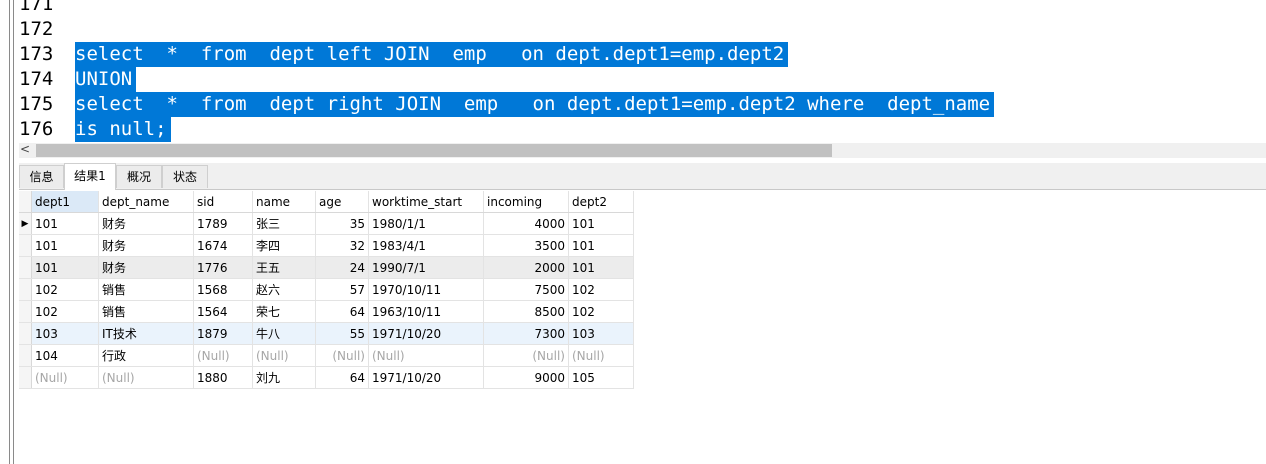 Image resolution: width=1266 pixels, height=464 pixels. Describe the element at coordinates (526, 289) in the screenshot. I see `cell-incoming: 7500` at that location.